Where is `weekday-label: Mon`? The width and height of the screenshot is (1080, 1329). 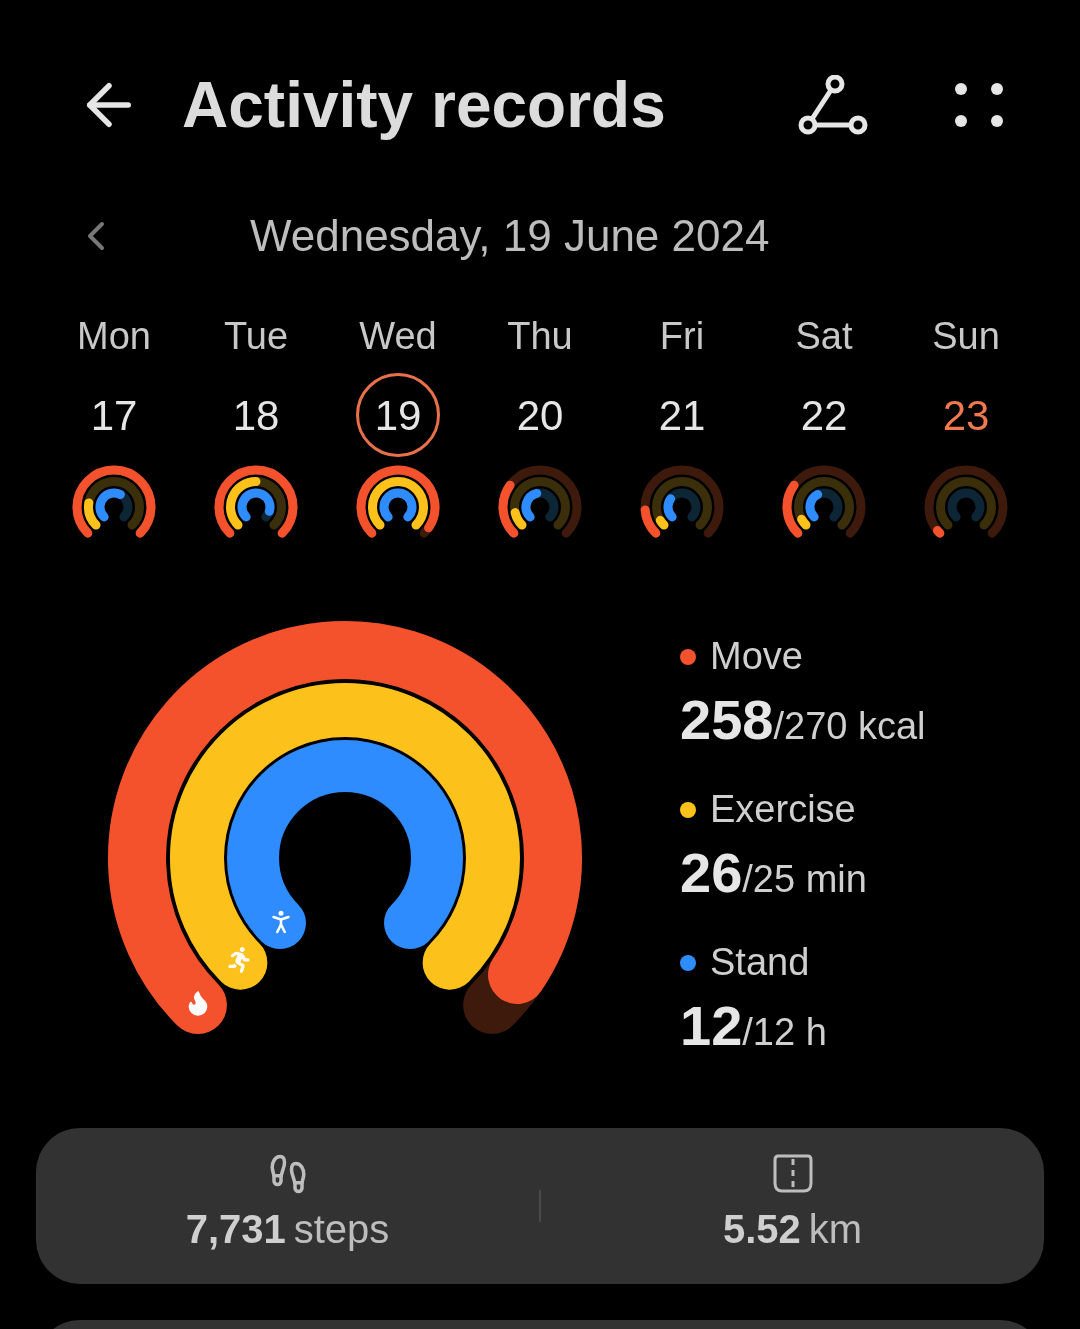
weekday-label: Mon is located at coordinates (114, 337).